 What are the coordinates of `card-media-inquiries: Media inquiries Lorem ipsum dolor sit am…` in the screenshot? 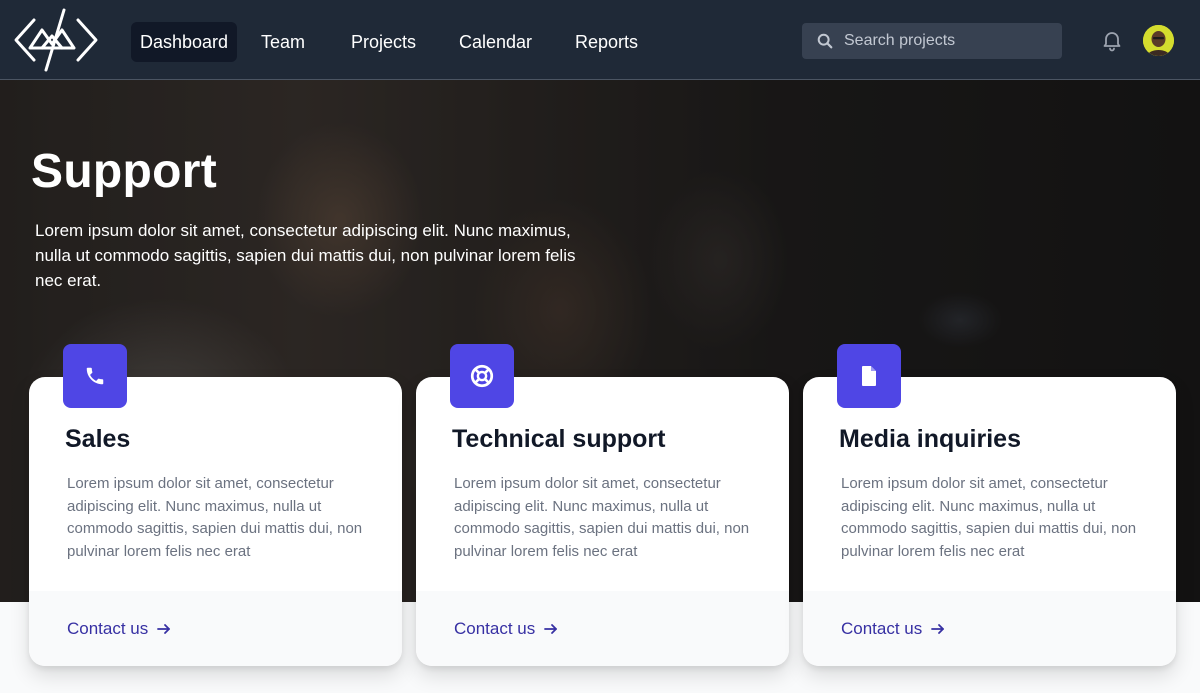 It's located at (989, 505).